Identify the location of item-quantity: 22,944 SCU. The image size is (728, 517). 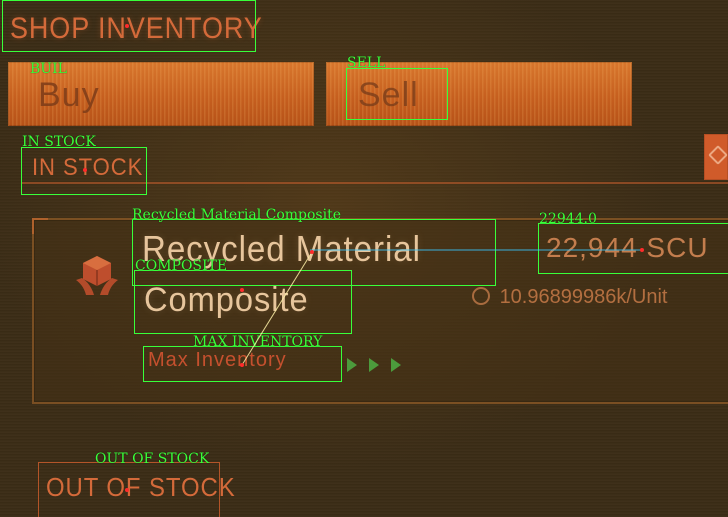
(627, 247).